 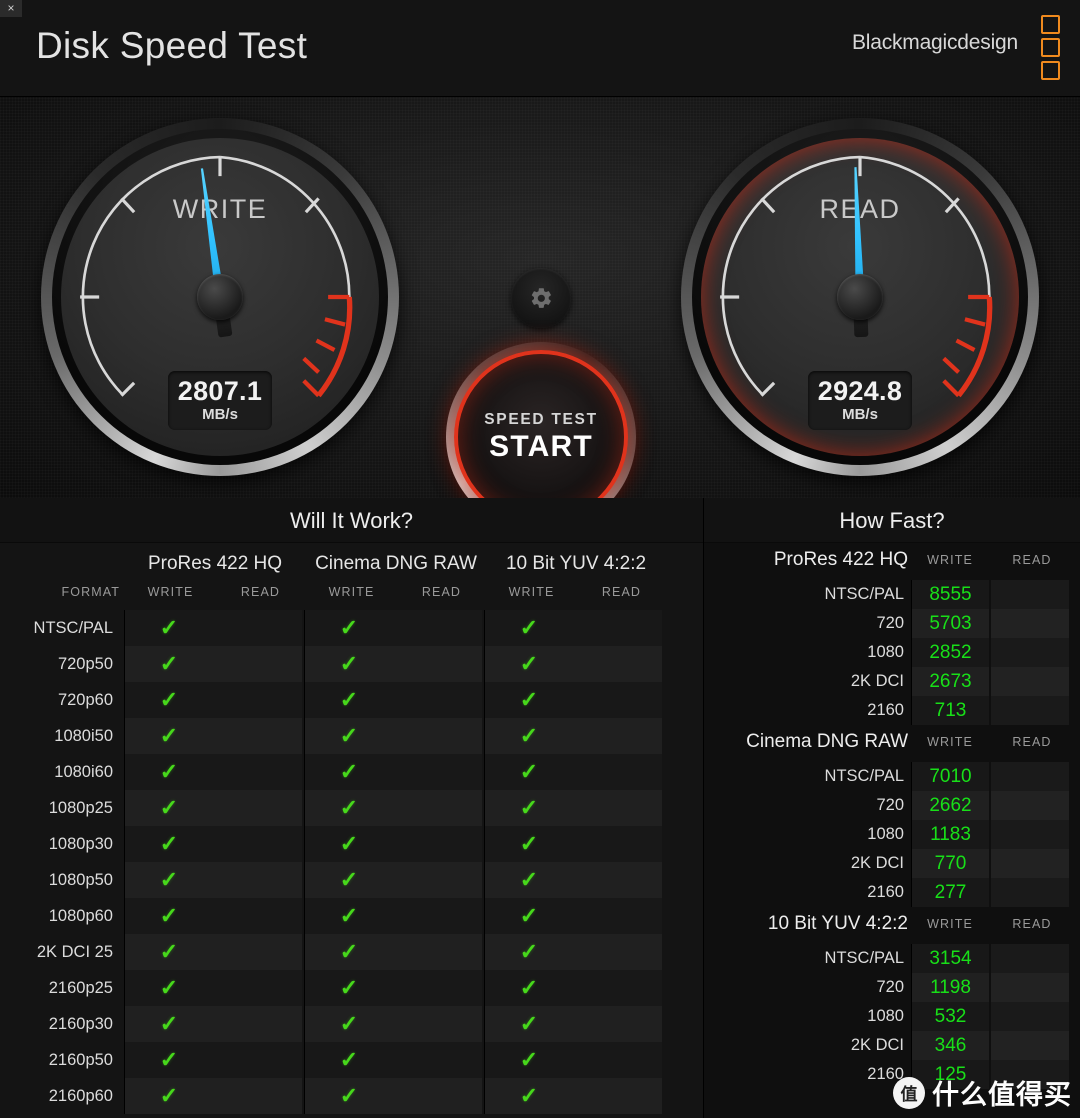 I want to click on how-fast-write-value: 2673, so click(x=950, y=681).